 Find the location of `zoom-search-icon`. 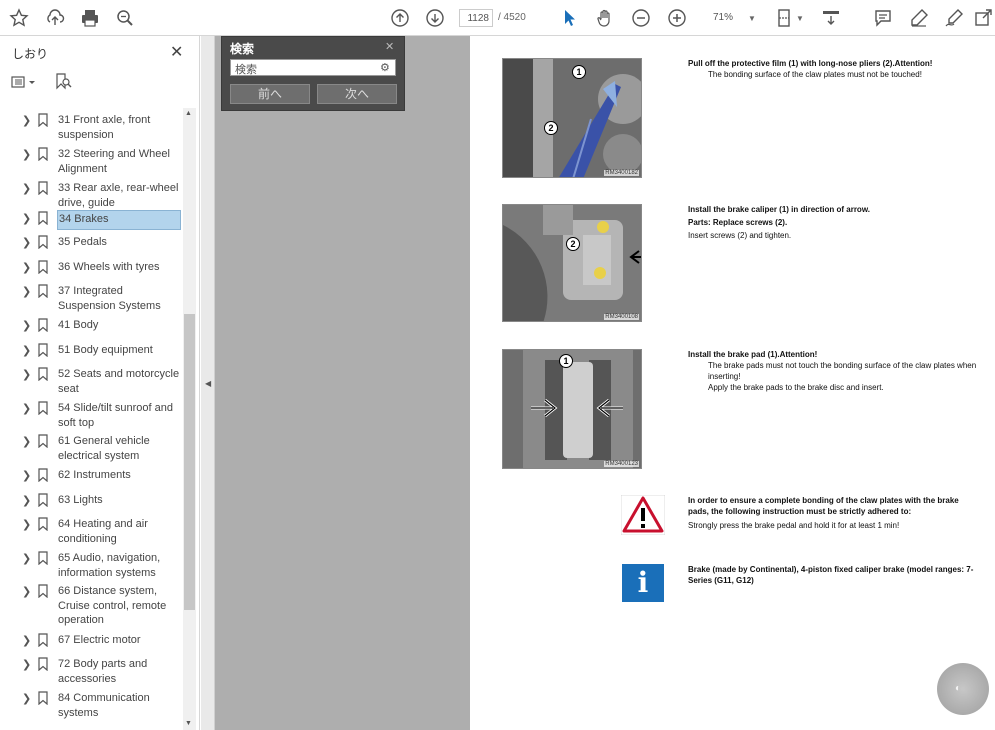

zoom-search-icon is located at coordinates (125, 18).